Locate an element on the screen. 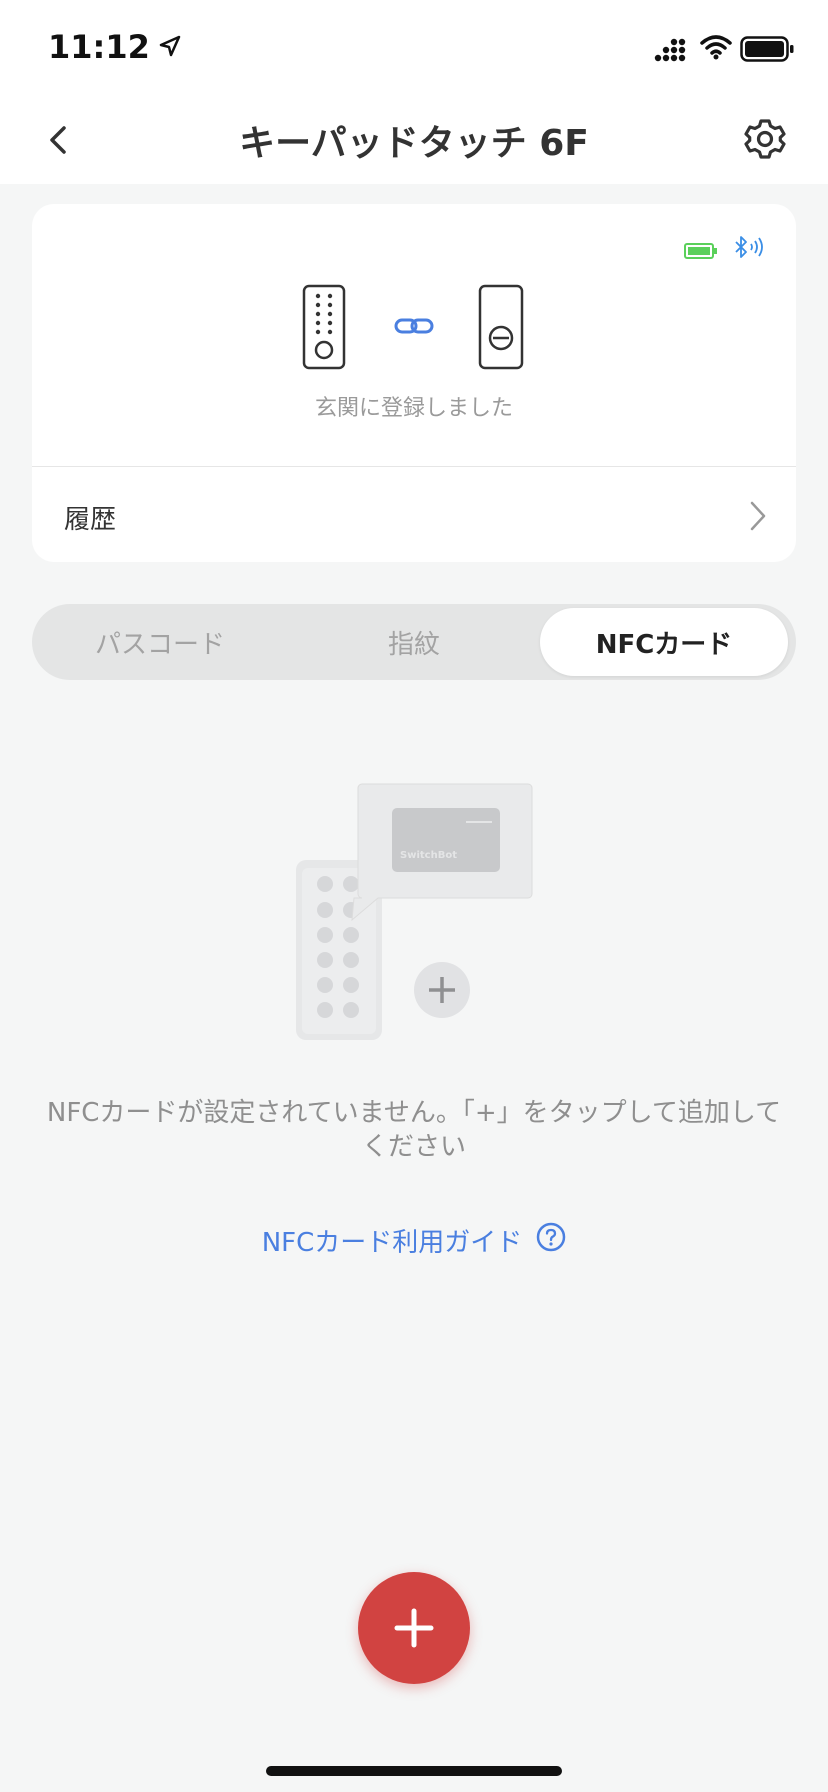 This screenshot has height=1792, width=828. status-bar: 11:12 is located at coordinates (414, 48).